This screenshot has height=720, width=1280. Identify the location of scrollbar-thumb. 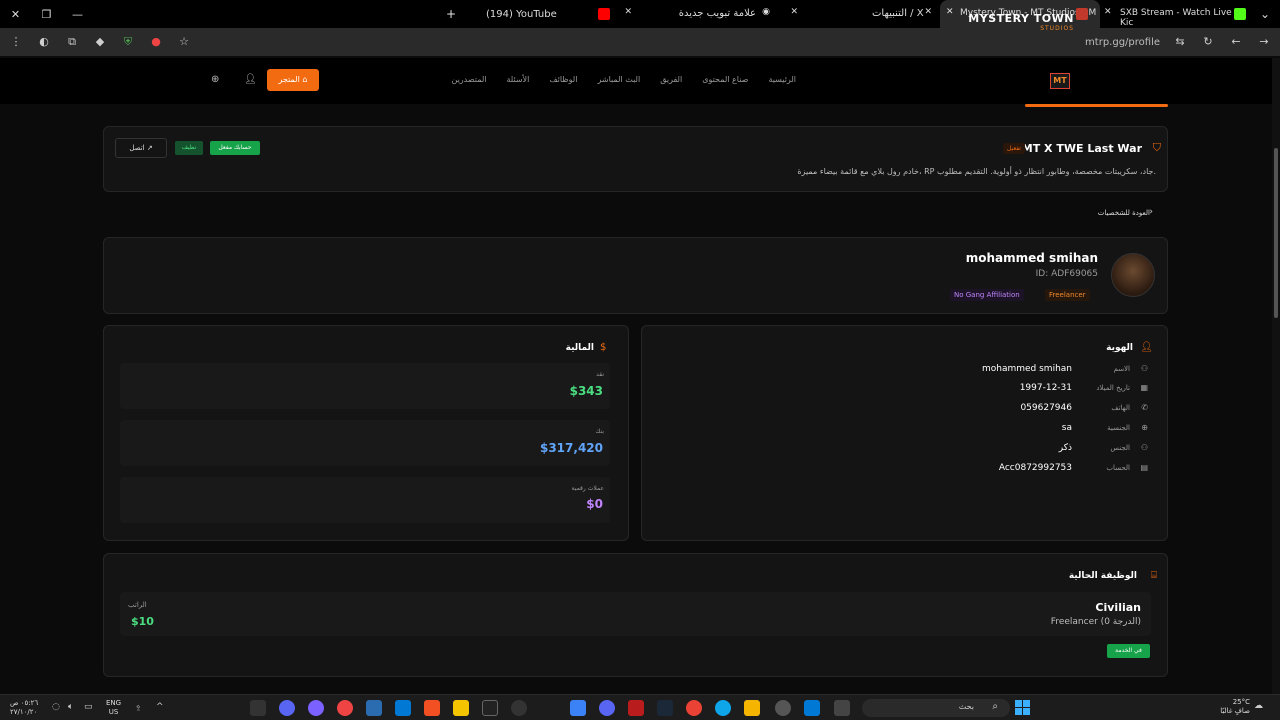
(1276, 233).